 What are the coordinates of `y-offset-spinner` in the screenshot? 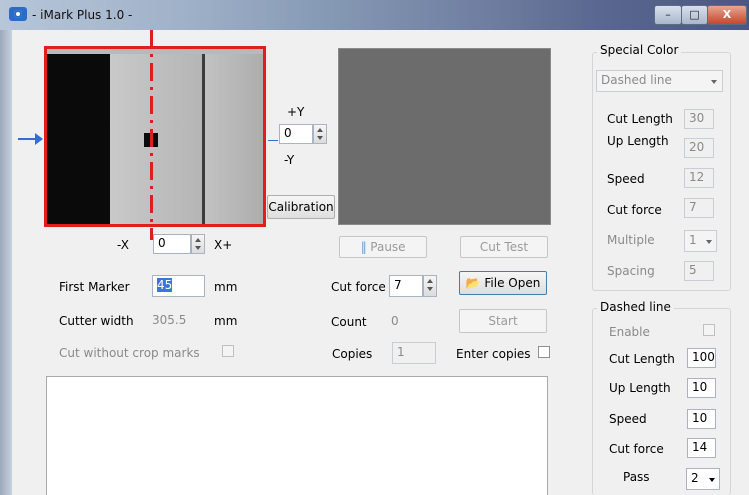 It's located at (320, 134).